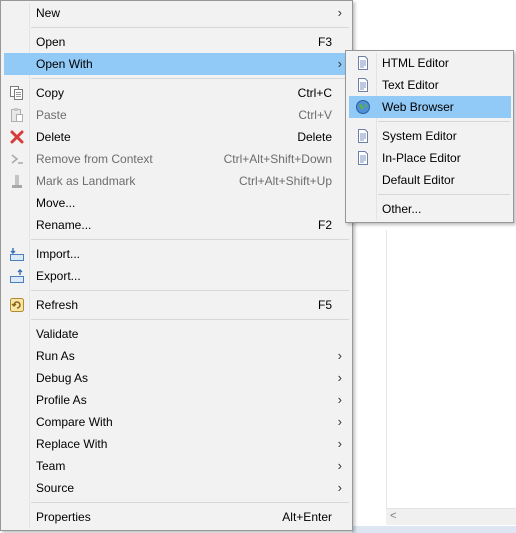  What do you see at coordinates (386, 369) in the screenshot?
I see `editor-ruler-line` at bounding box center [386, 369].